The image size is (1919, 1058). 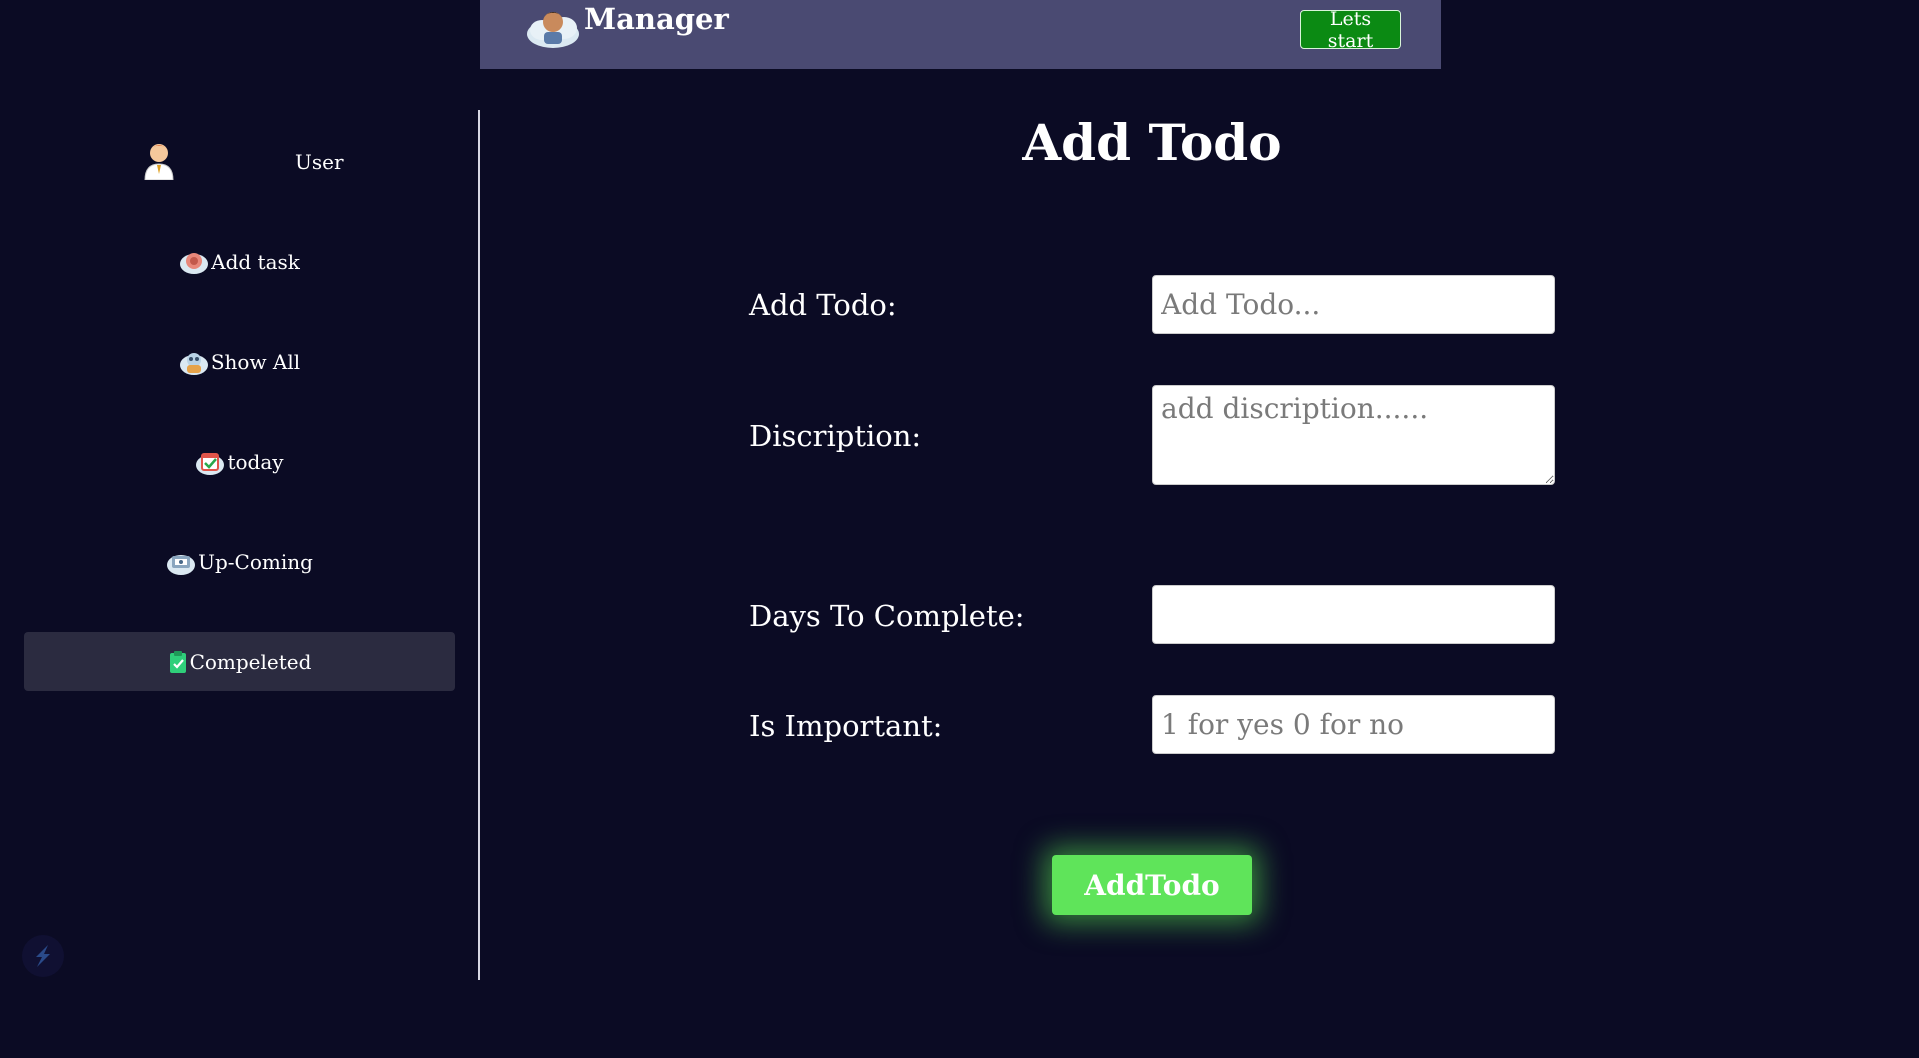 I want to click on sidebar-item-label: Show All, so click(x=255, y=361).